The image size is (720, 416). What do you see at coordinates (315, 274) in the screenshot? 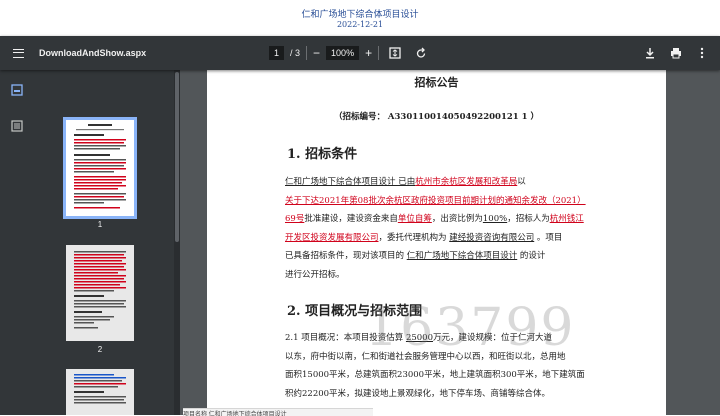
I see `section-1-line: 进行公开招标。` at bounding box center [315, 274].